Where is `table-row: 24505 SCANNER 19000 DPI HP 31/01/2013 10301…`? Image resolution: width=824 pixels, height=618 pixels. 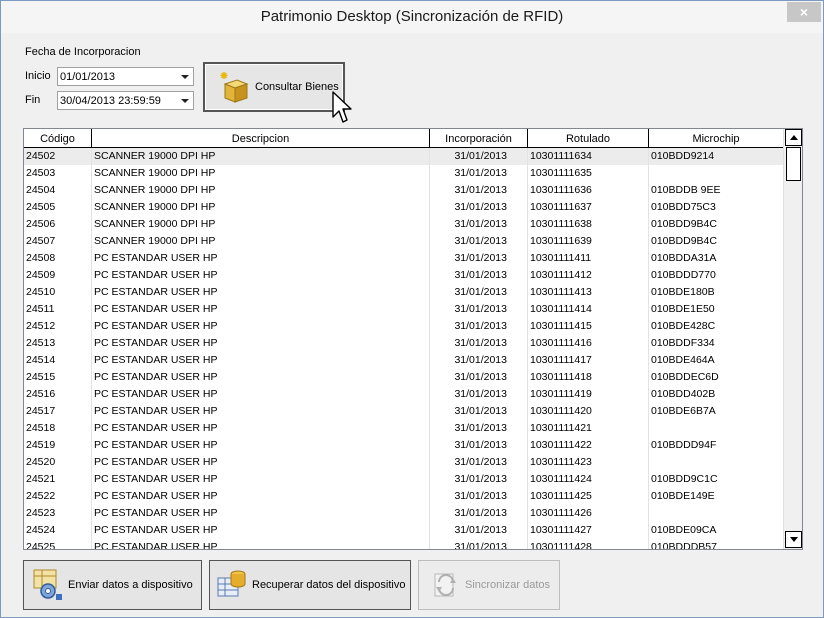 table-row: 24505 SCANNER 19000 DPI HP 31/01/2013 10301… is located at coordinates (403, 207).